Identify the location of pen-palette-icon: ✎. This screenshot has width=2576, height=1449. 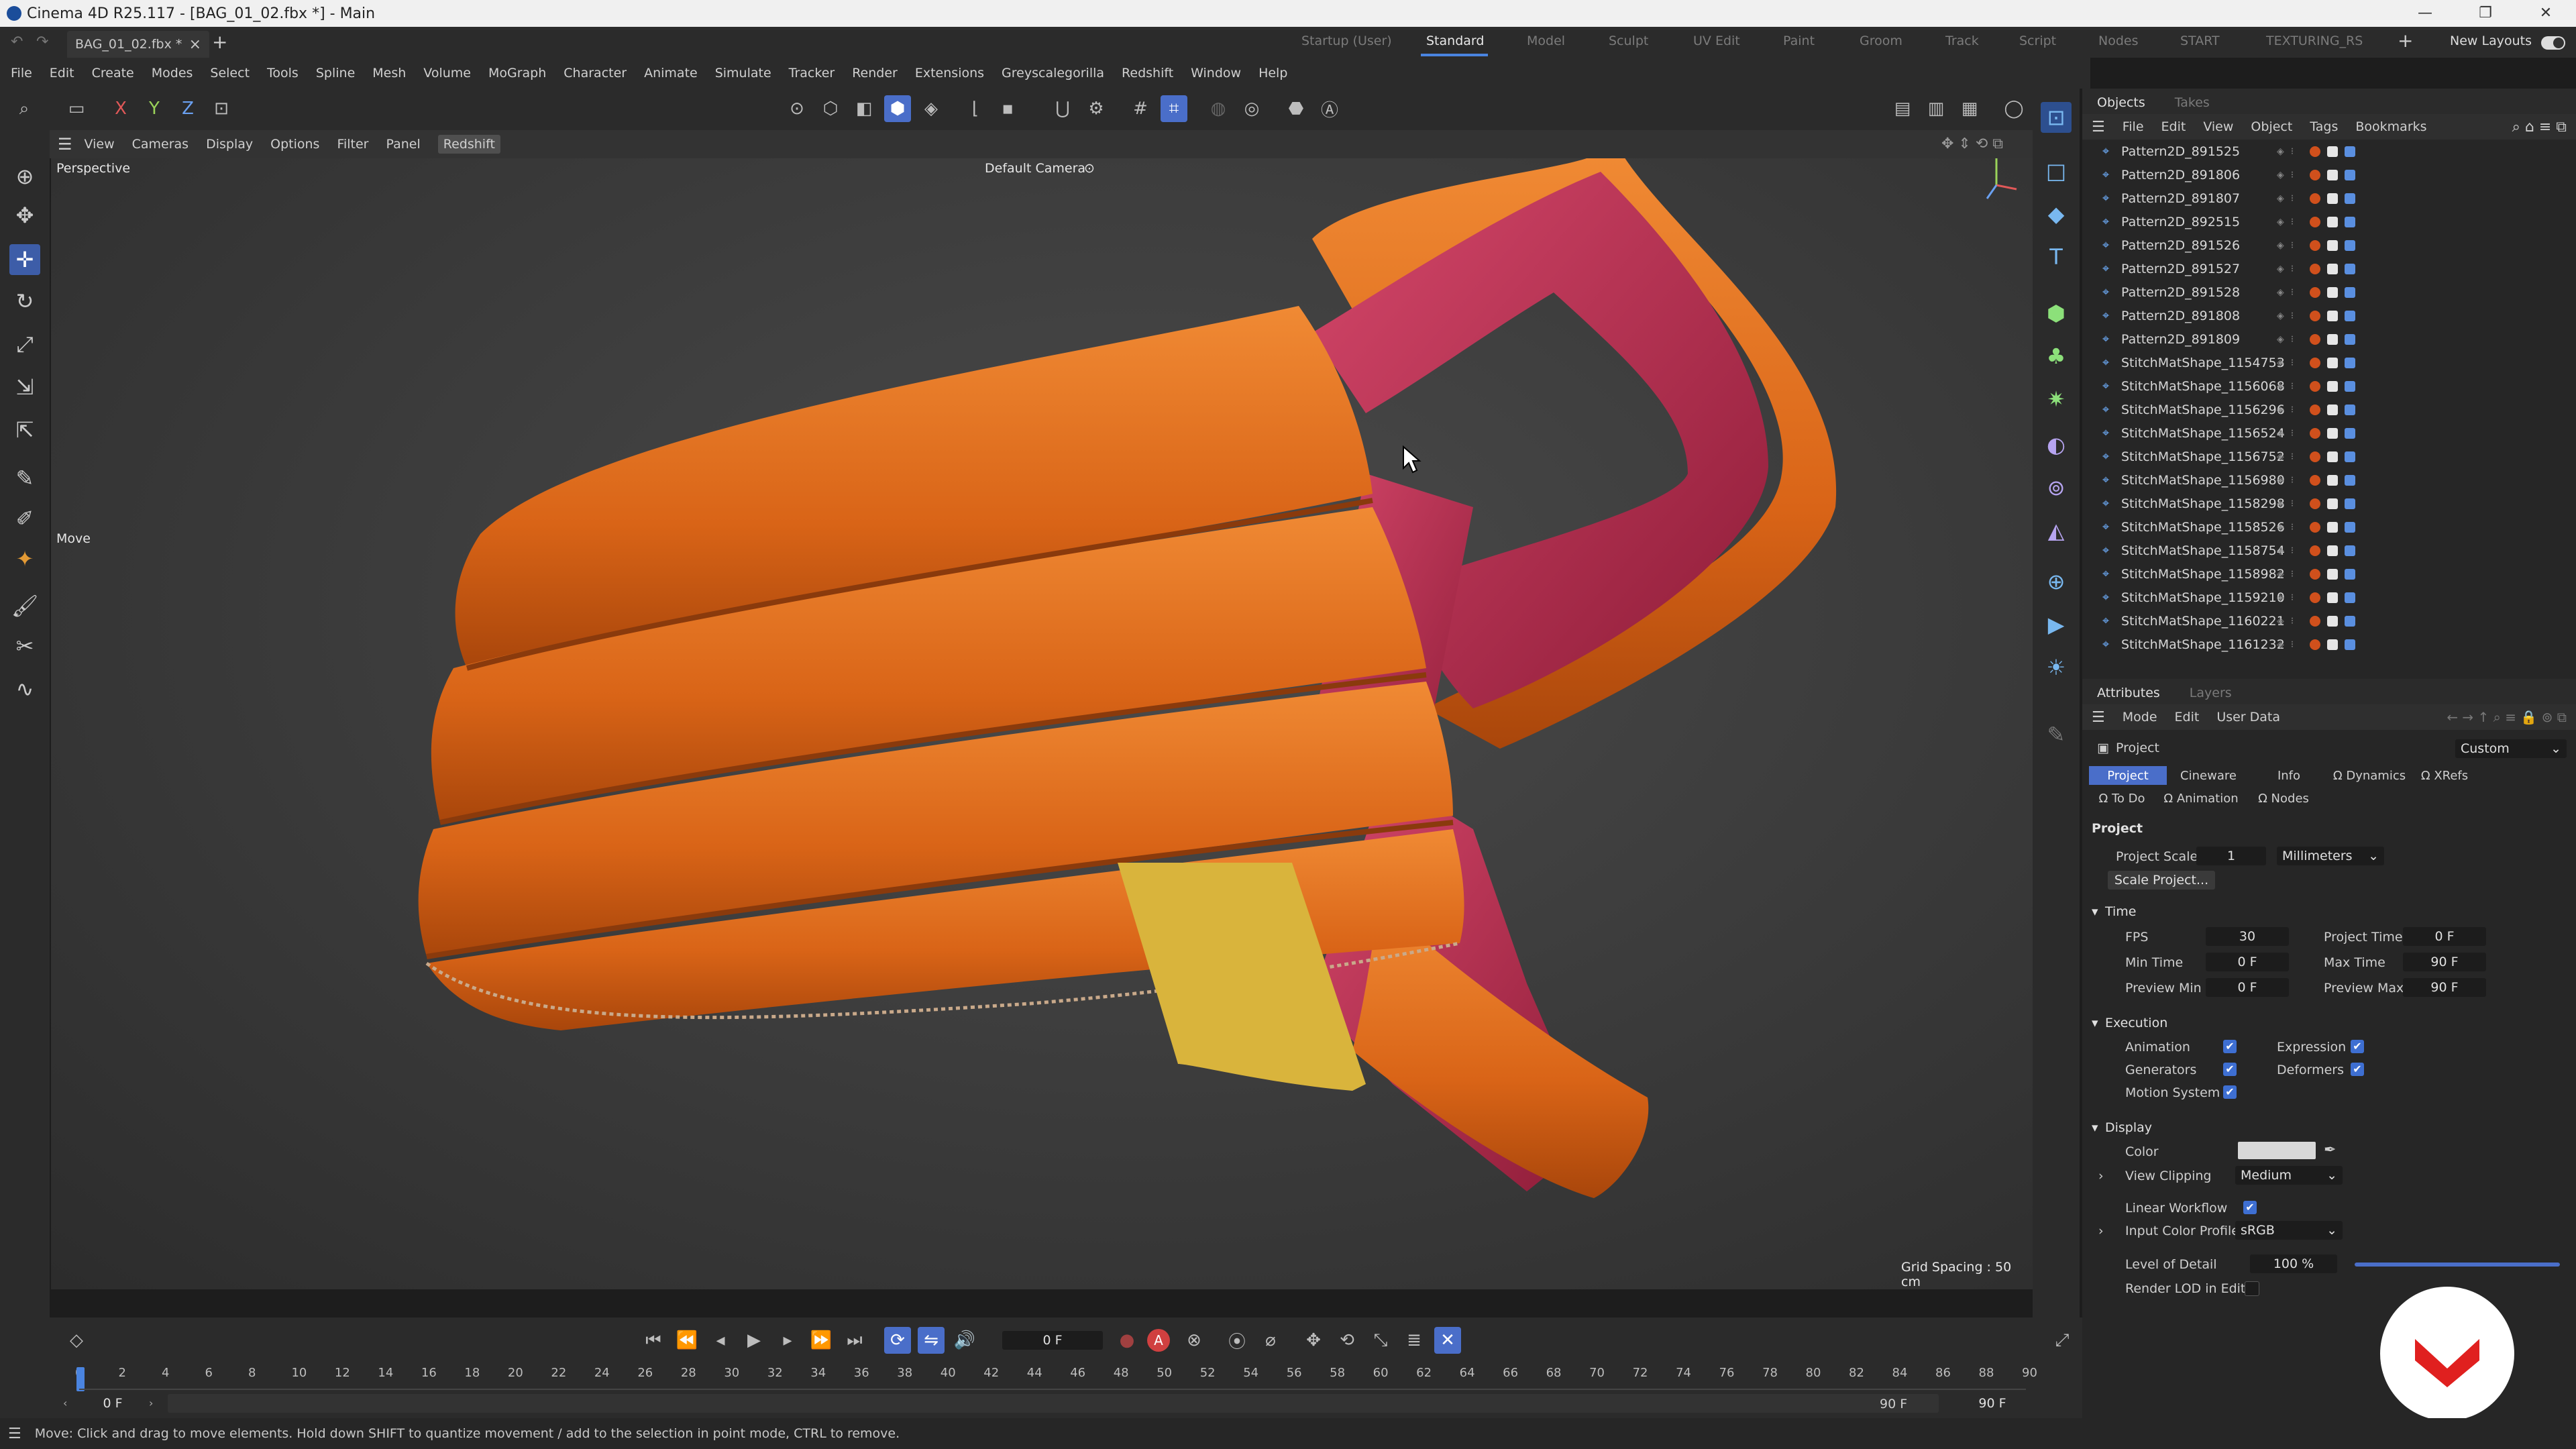
(2056, 734).